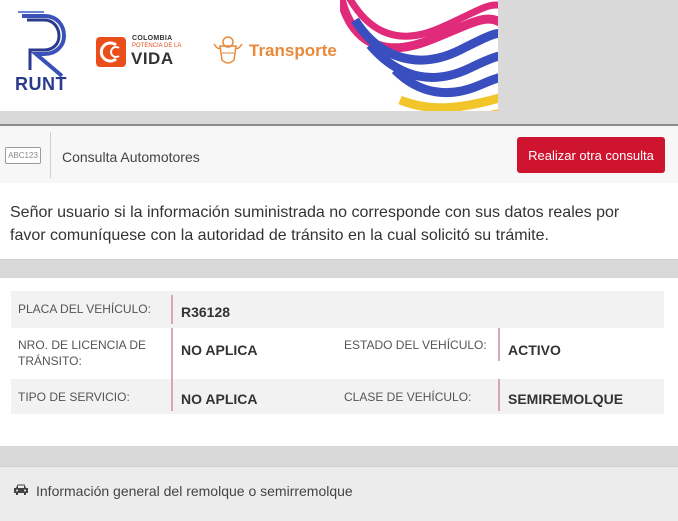  Describe the element at coordinates (219, 350) in the screenshot. I see `licencia-value: NO APLICA` at that location.